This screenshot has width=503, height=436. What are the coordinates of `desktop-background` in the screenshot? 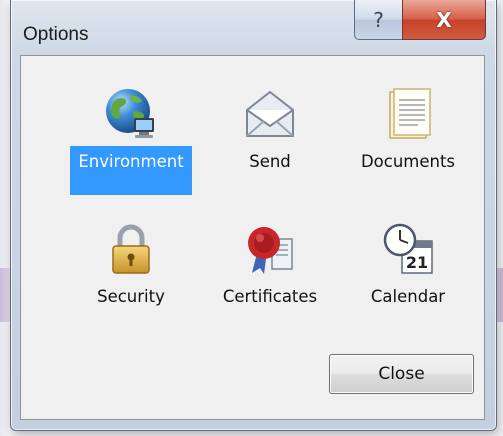 It's located at (5, 218).